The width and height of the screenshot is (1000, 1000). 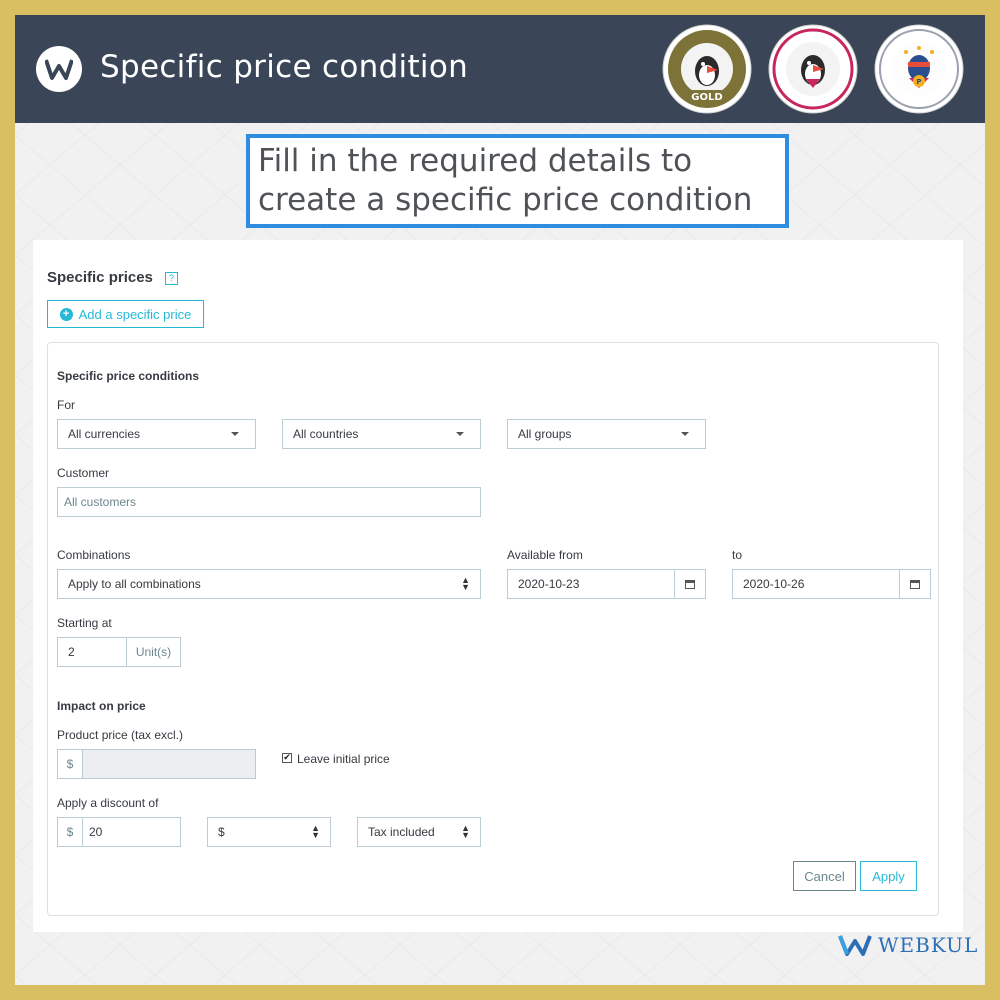 What do you see at coordinates (545, 434) in the screenshot?
I see `group-select-value: All groups` at bounding box center [545, 434].